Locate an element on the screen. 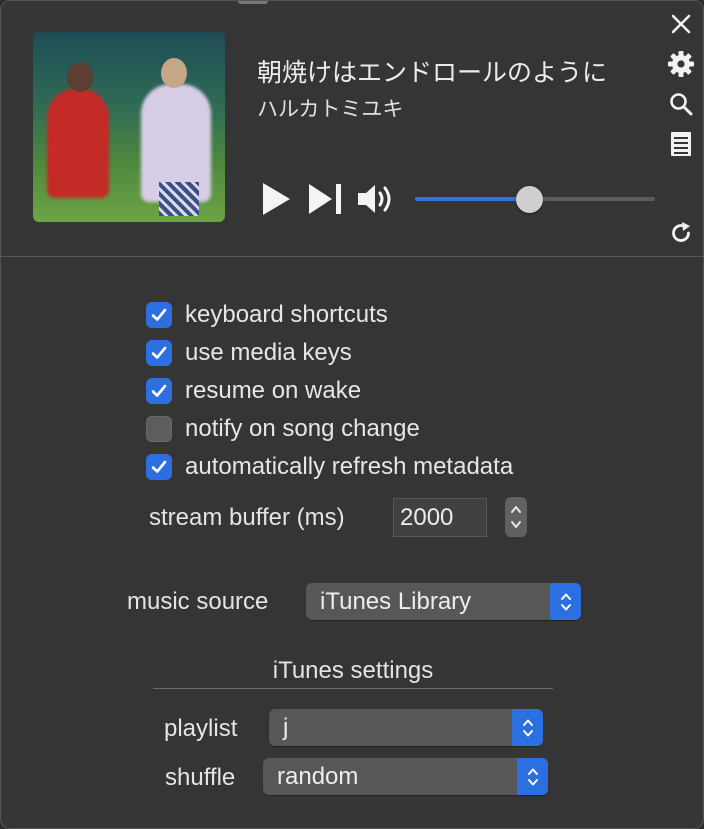 This screenshot has height=829, width=704. close-button is located at coordinates (681, 24).